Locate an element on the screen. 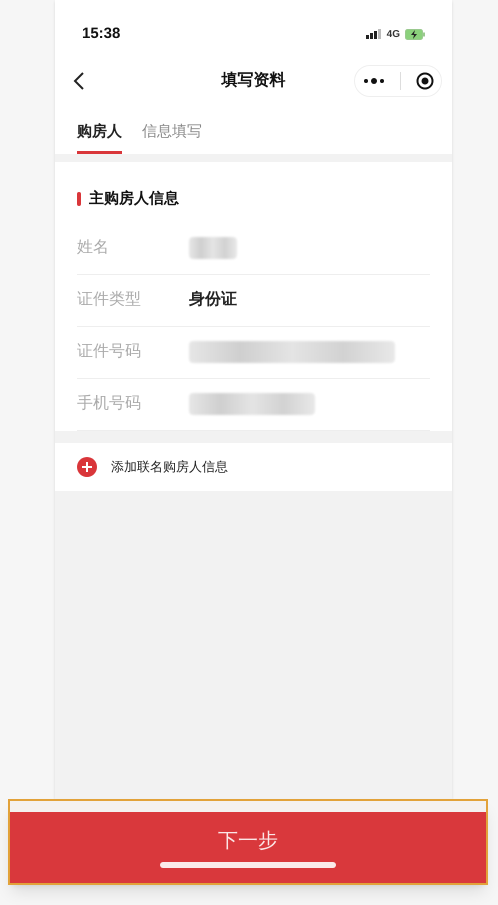 This screenshot has width=498, height=905. network-label: 4G is located at coordinates (393, 35).